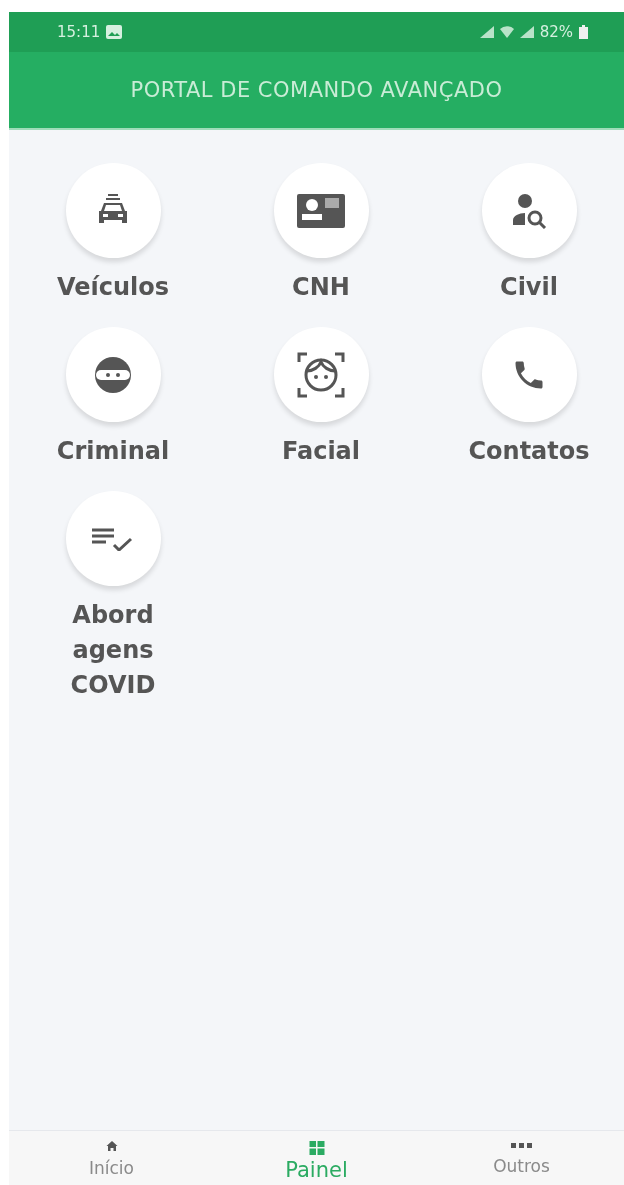 The width and height of the screenshot is (624, 1185). What do you see at coordinates (521, 1145) in the screenshot?
I see `more-icon` at bounding box center [521, 1145].